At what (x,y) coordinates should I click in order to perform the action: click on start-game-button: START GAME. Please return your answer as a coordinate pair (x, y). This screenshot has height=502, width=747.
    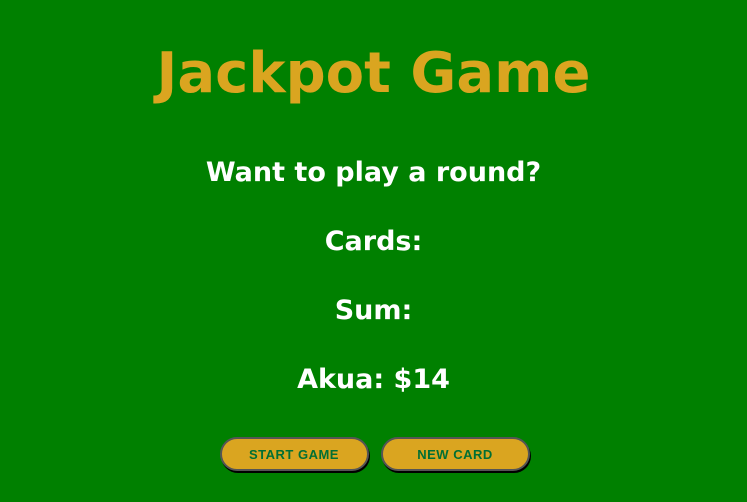
    Looking at the image, I should click on (294, 454).